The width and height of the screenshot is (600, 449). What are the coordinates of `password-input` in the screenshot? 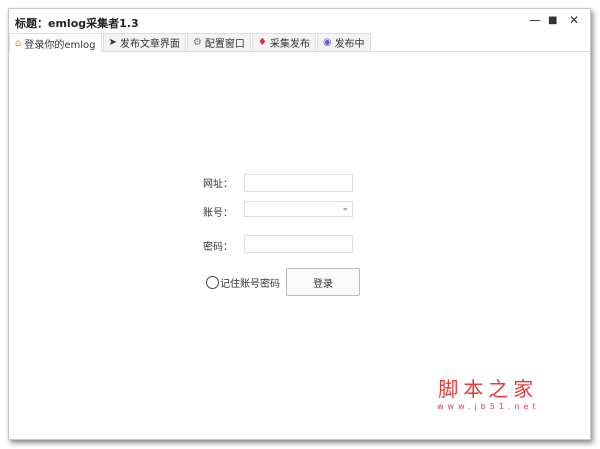 It's located at (298, 244).